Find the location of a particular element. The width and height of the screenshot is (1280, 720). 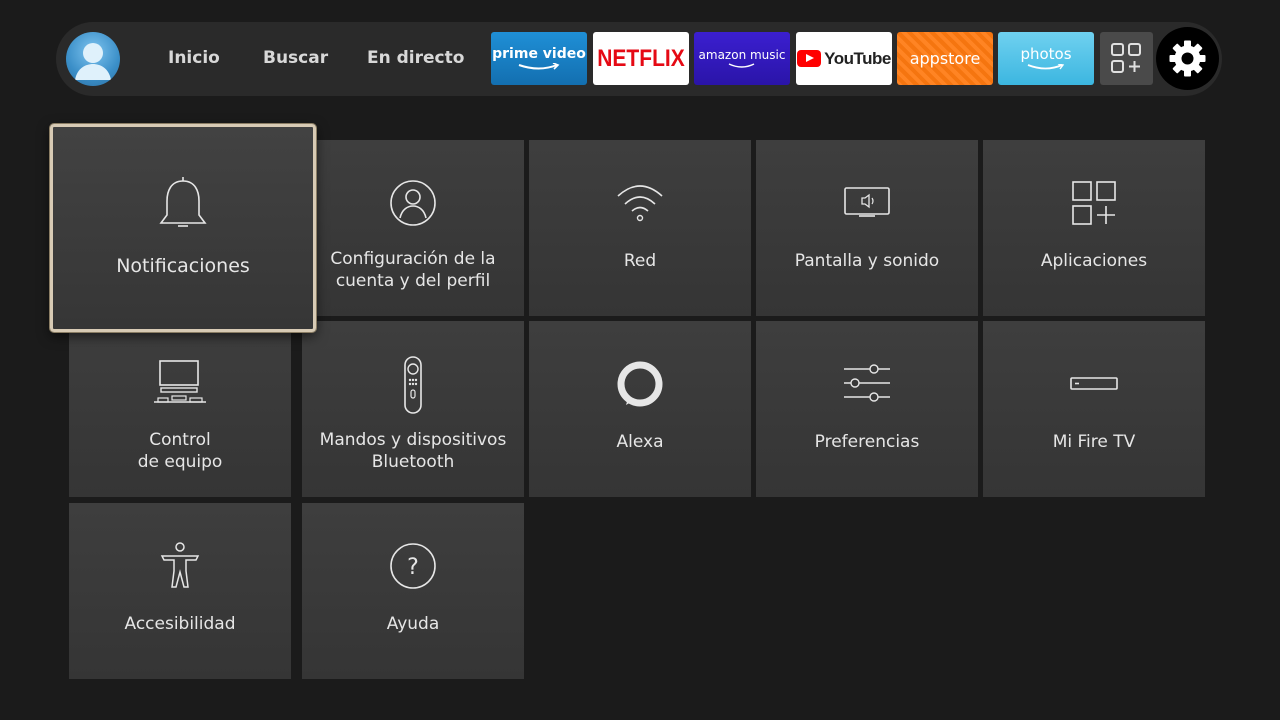

app-appstore: appstore is located at coordinates (945, 58).